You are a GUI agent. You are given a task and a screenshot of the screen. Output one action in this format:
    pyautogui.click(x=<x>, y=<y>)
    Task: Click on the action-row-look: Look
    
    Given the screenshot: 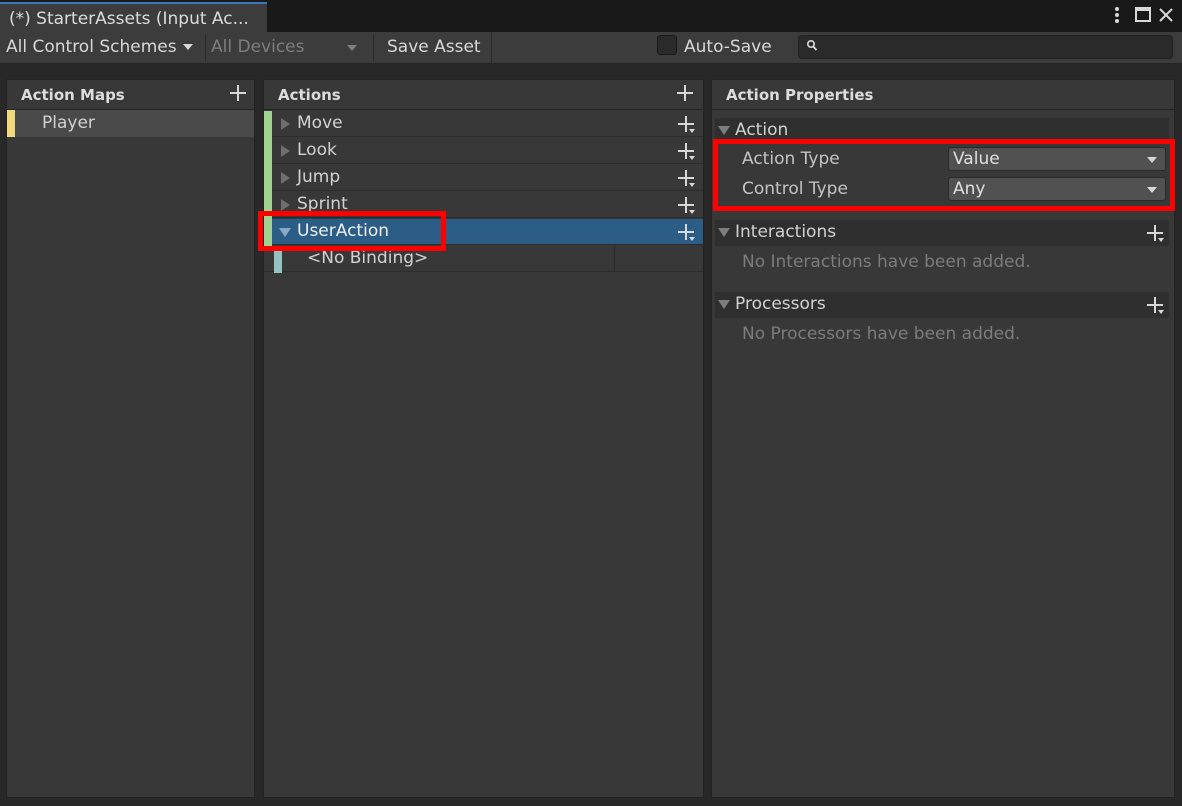 What is the action you would take?
    pyautogui.click(x=483, y=151)
    